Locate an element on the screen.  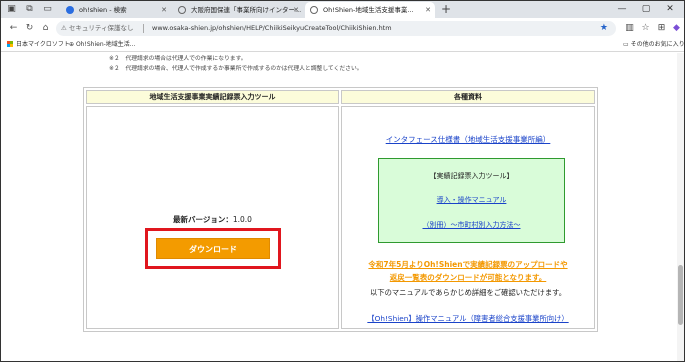
home-icon: ⌂ is located at coordinates (45, 28).